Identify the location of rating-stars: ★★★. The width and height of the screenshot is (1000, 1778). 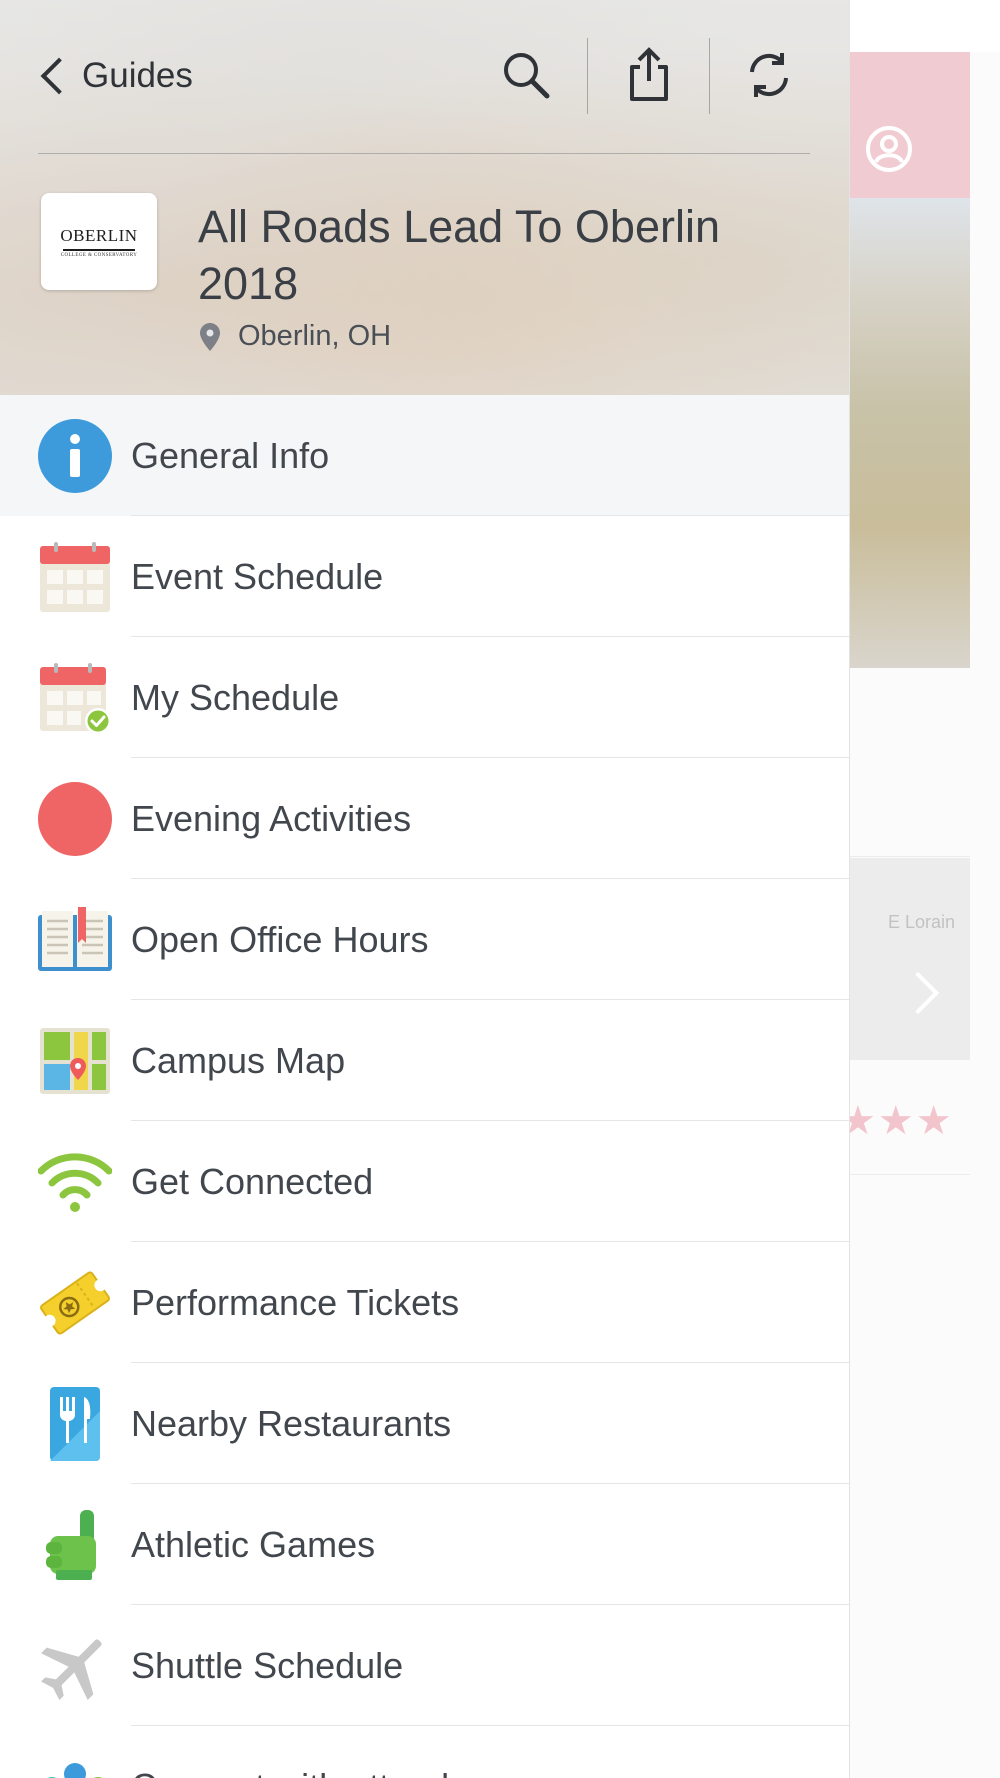
(897, 1121).